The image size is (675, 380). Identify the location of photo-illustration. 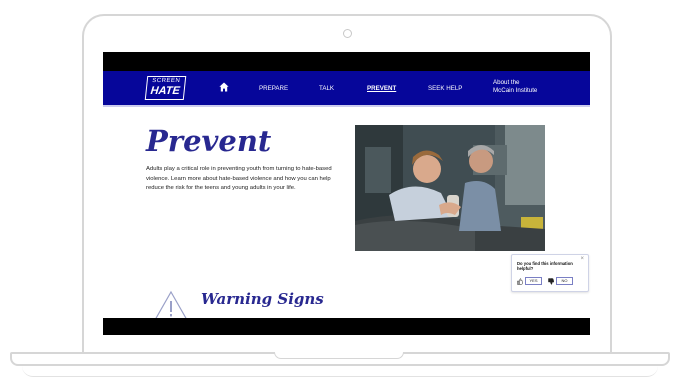
(450, 188).